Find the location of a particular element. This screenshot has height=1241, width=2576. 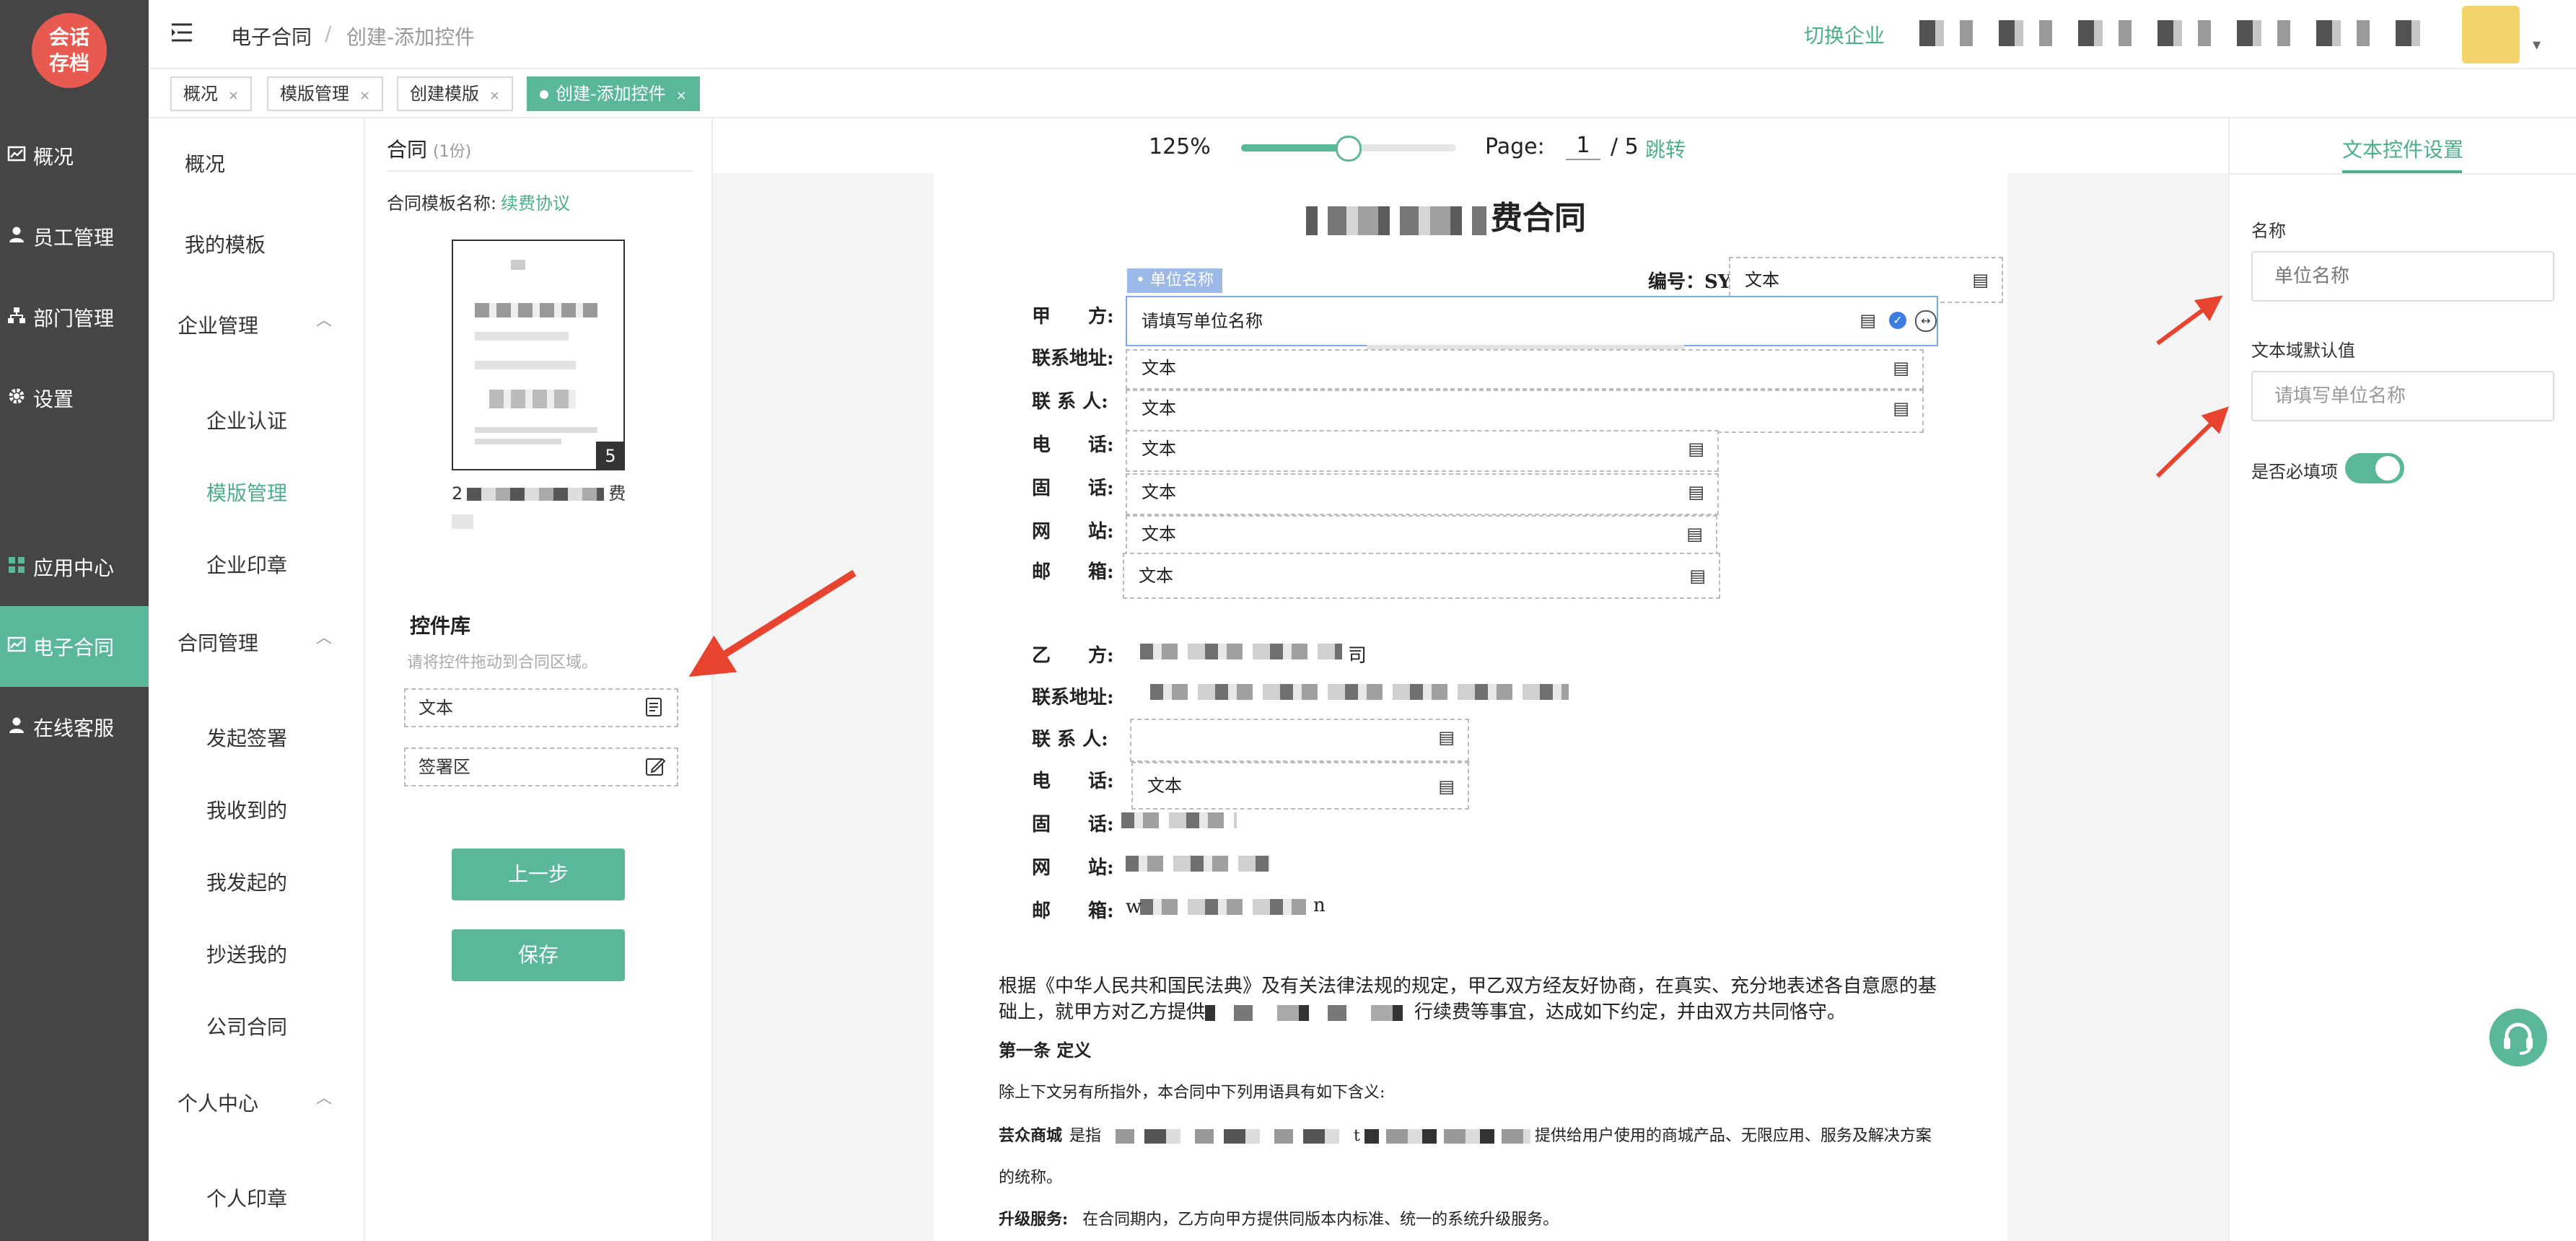

sidebar-item-label: 在线客服 is located at coordinates (74, 728).